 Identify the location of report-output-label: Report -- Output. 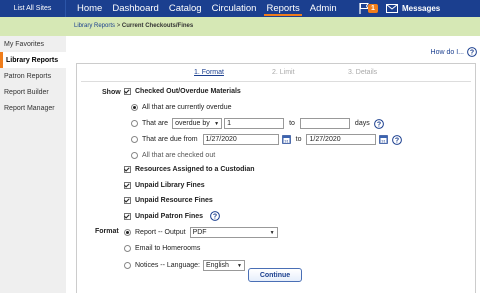
(160, 232).